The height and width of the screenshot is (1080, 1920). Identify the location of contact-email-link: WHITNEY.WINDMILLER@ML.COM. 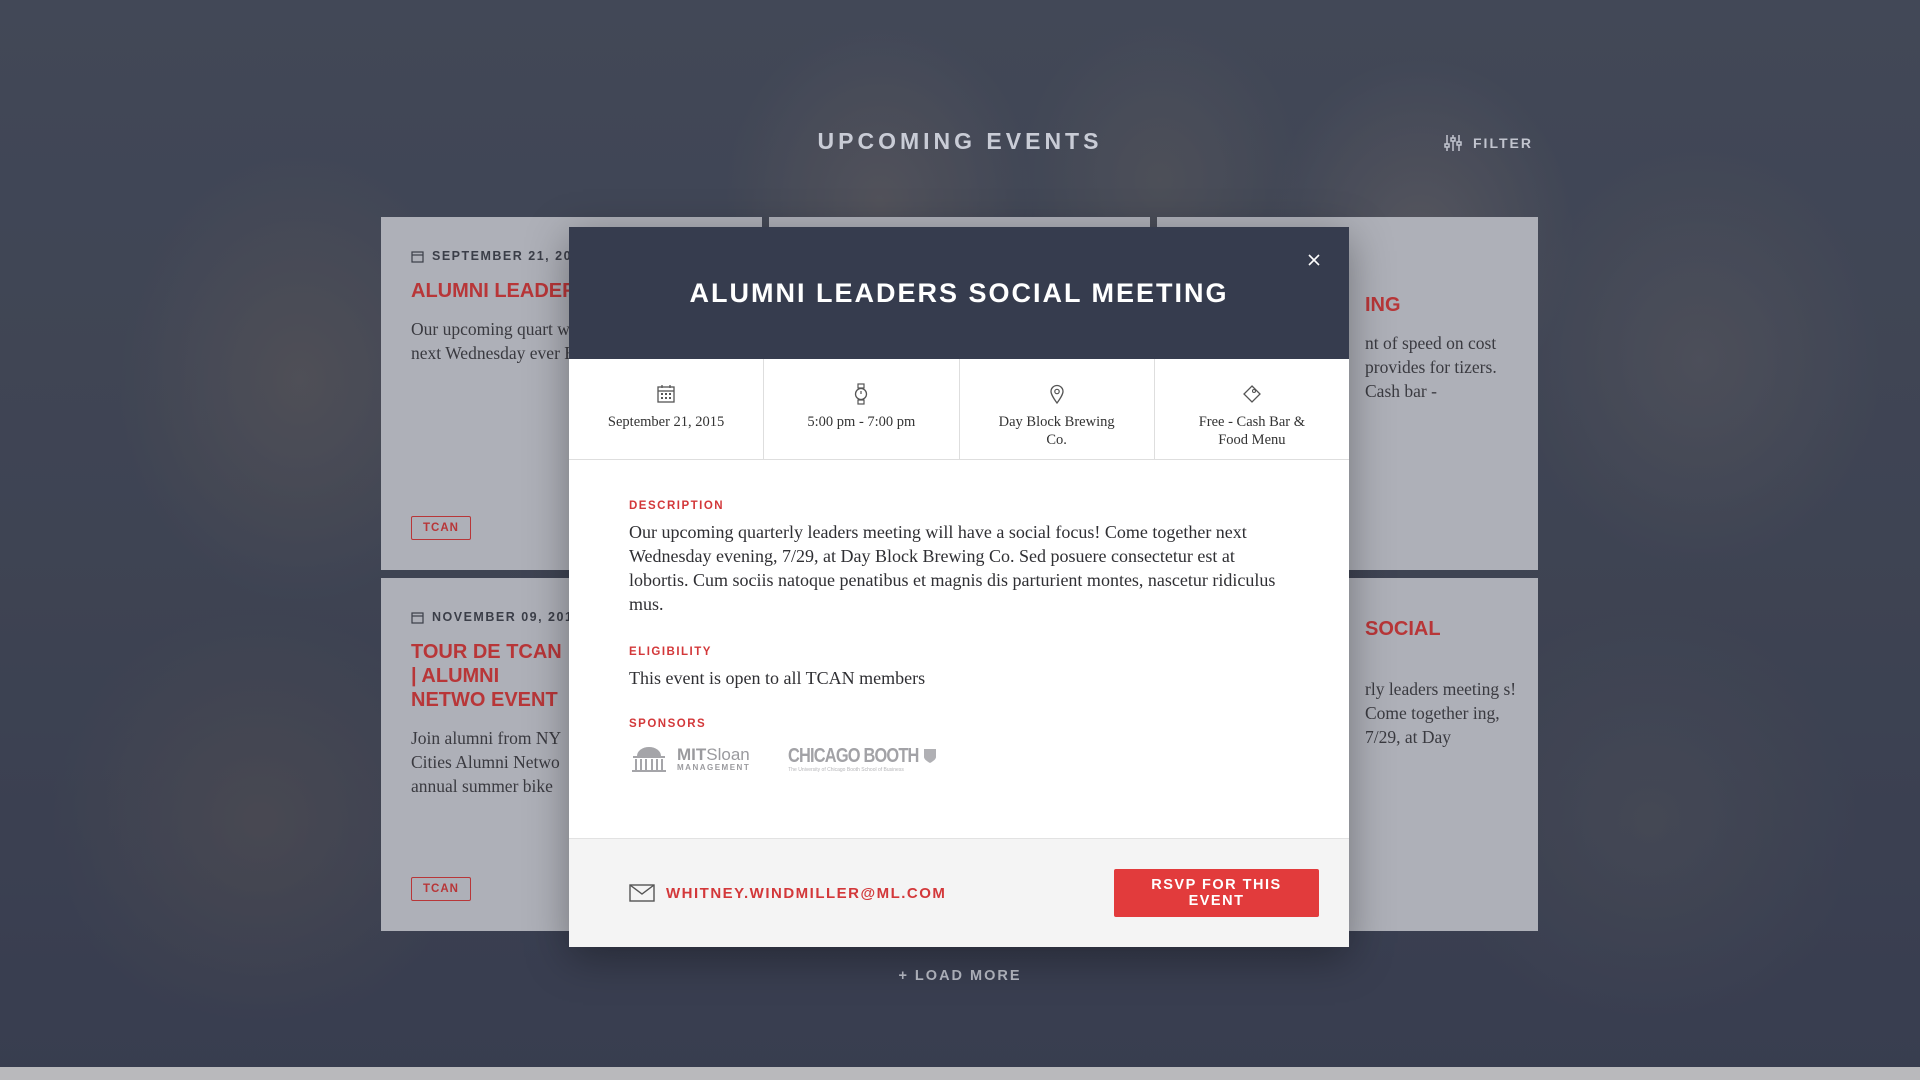
(787, 893).